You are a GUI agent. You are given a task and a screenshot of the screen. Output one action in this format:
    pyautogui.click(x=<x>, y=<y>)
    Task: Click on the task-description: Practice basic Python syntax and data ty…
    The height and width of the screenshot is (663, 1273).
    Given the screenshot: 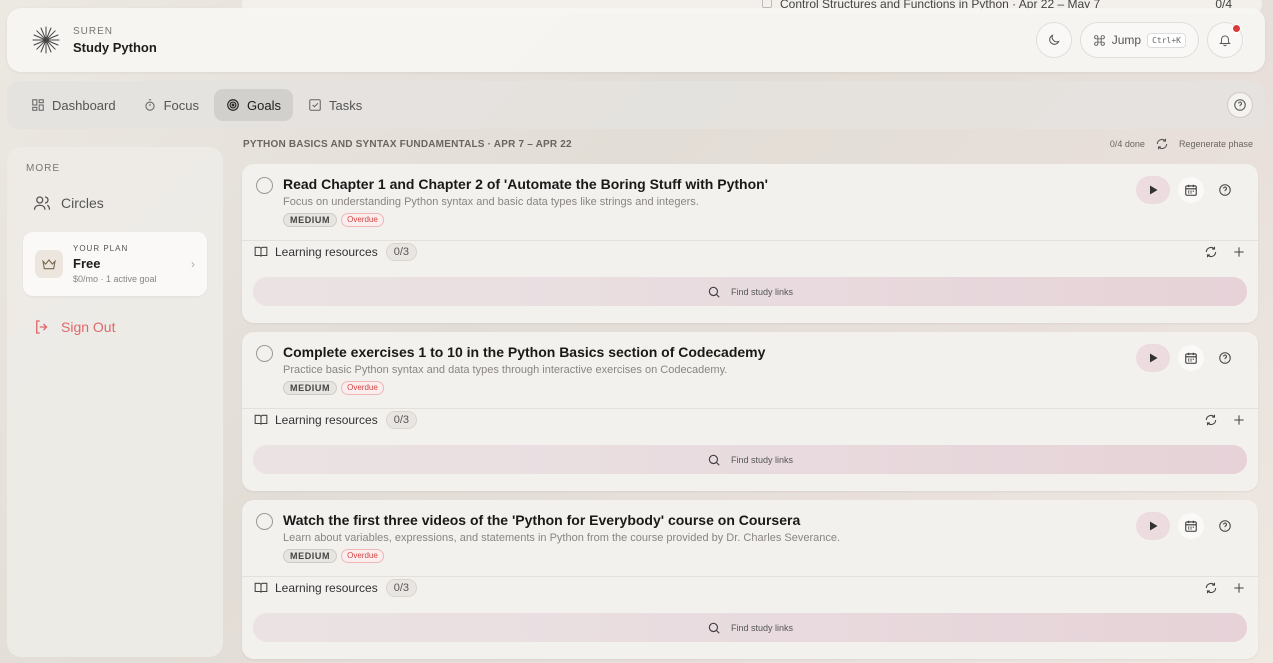 What is the action you would take?
    pyautogui.click(x=505, y=370)
    